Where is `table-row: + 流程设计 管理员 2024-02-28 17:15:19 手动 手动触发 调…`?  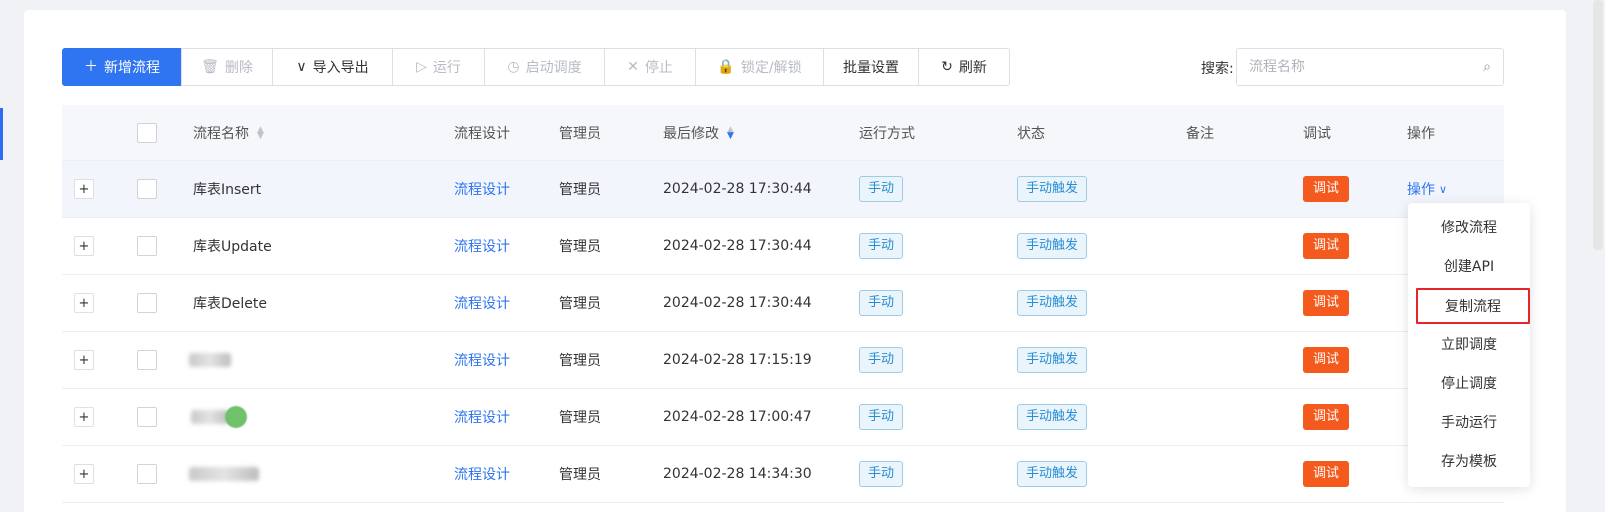
table-row: + 流程设计 管理员 2024-02-28 17:15:19 手动 手动触发 调… is located at coordinates (783, 360).